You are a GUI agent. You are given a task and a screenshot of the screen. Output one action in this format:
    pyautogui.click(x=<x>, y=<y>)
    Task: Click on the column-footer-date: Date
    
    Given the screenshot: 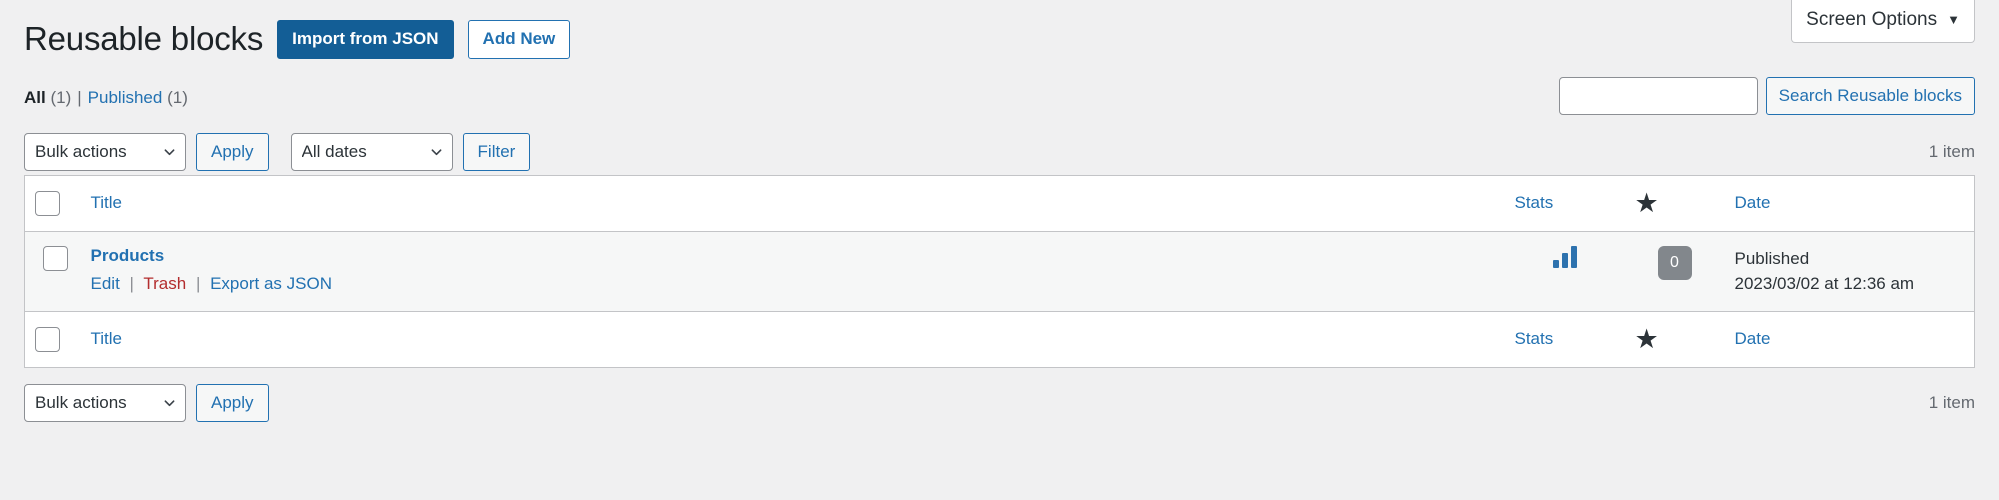 What is the action you would take?
    pyautogui.click(x=1849, y=339)
    